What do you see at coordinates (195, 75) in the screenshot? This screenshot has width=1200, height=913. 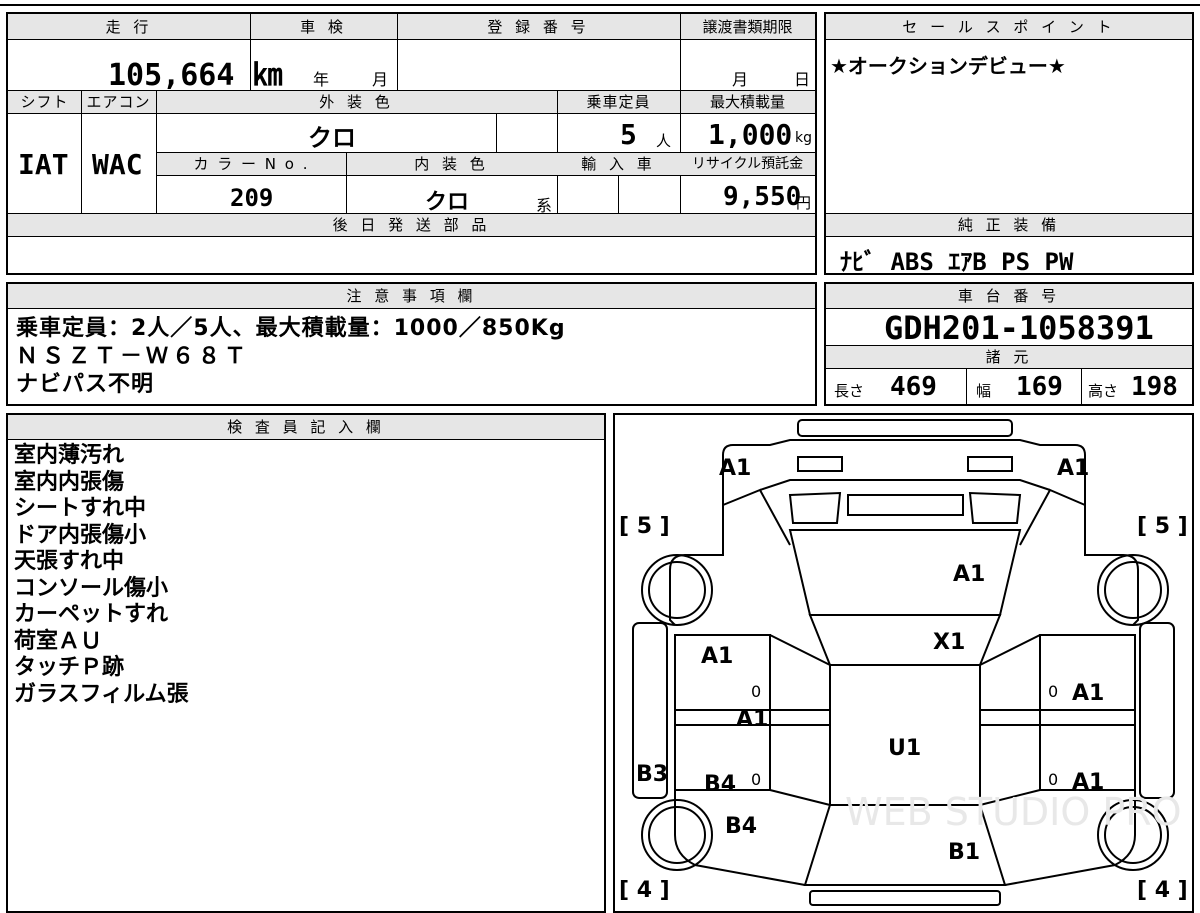 I see `mileage-value: 105,664 ㎞` at bounding box center [195, 75].